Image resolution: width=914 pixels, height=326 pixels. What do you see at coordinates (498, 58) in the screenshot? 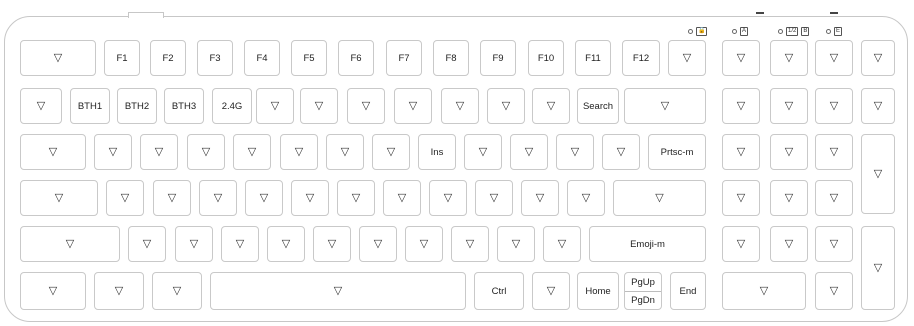
I see `key-f9: F9` at bounding box center [498, 58].